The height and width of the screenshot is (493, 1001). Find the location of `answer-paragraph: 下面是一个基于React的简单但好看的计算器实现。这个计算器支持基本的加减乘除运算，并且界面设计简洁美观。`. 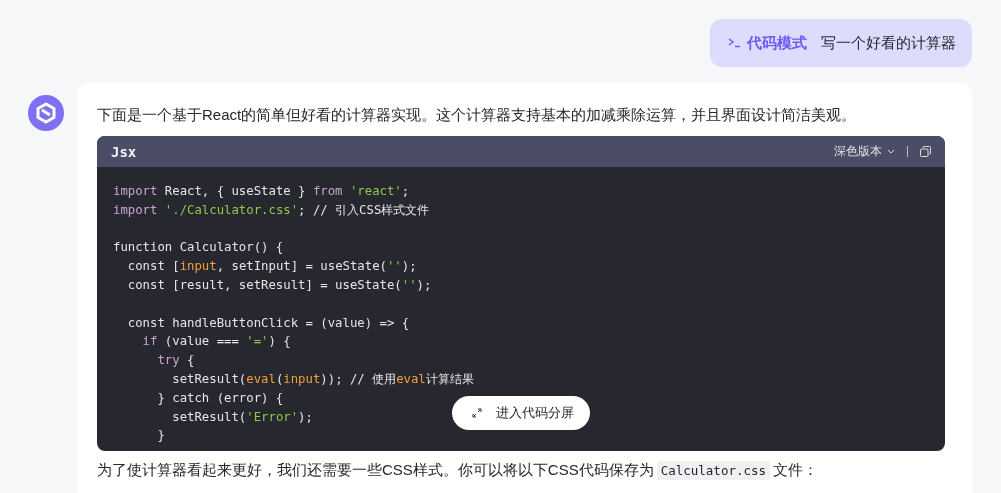

answer-paragraph: 下面是一个基于React的简单但好看的计算器实现。这个计算器支持基本的加减乘除运算，并且界面设计简洁美观。 is located at coordinates (477, 115).